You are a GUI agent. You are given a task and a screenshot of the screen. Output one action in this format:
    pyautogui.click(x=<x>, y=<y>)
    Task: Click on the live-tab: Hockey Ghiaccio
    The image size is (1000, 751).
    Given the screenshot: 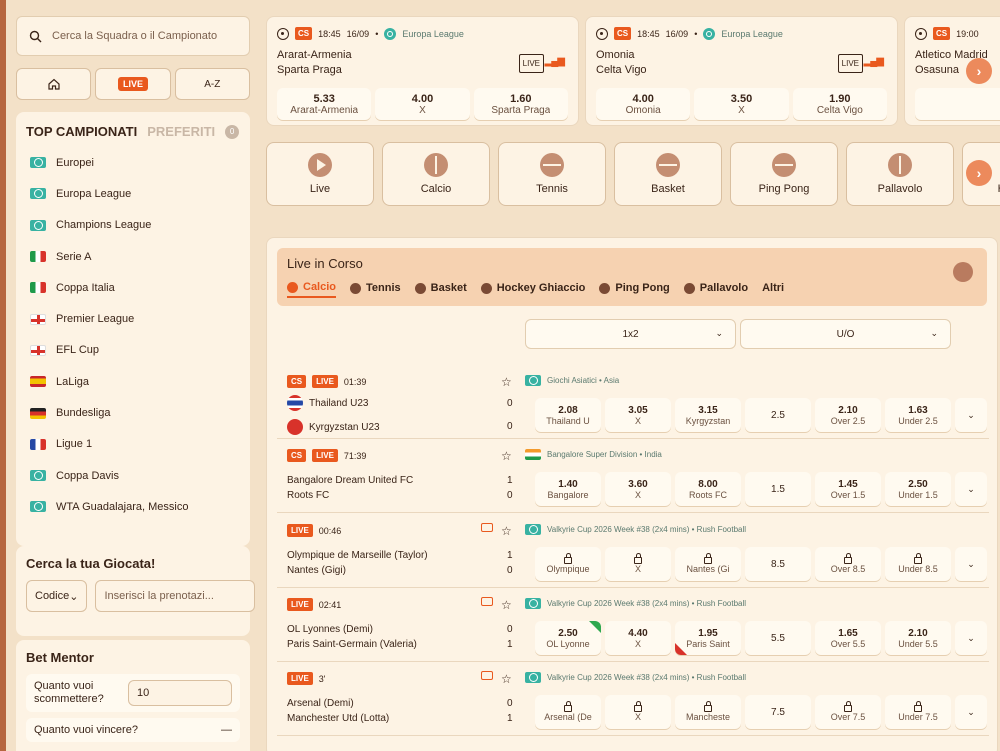 What is the action you would take?
    pyautogui.click(x=532, y=289)
    